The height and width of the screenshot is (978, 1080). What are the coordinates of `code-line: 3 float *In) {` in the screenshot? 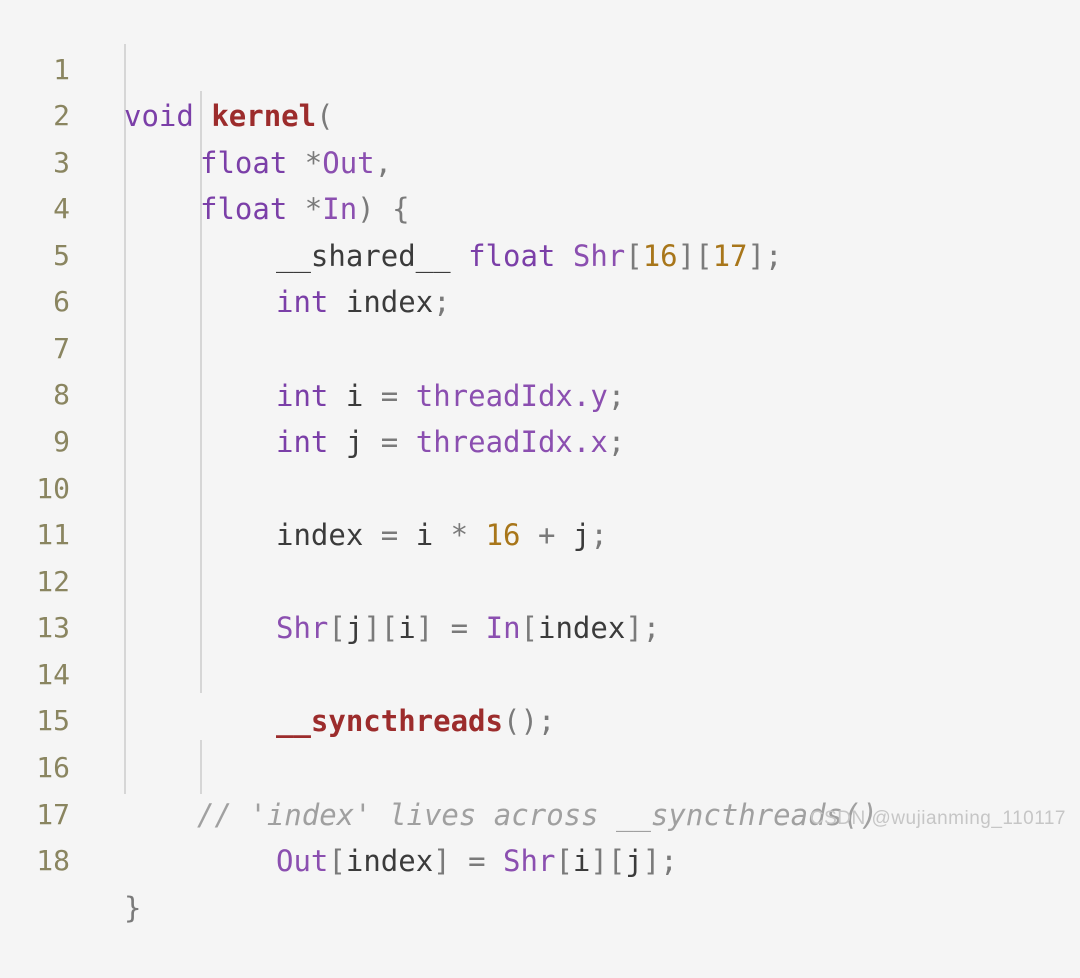 It's located at (540, 160).